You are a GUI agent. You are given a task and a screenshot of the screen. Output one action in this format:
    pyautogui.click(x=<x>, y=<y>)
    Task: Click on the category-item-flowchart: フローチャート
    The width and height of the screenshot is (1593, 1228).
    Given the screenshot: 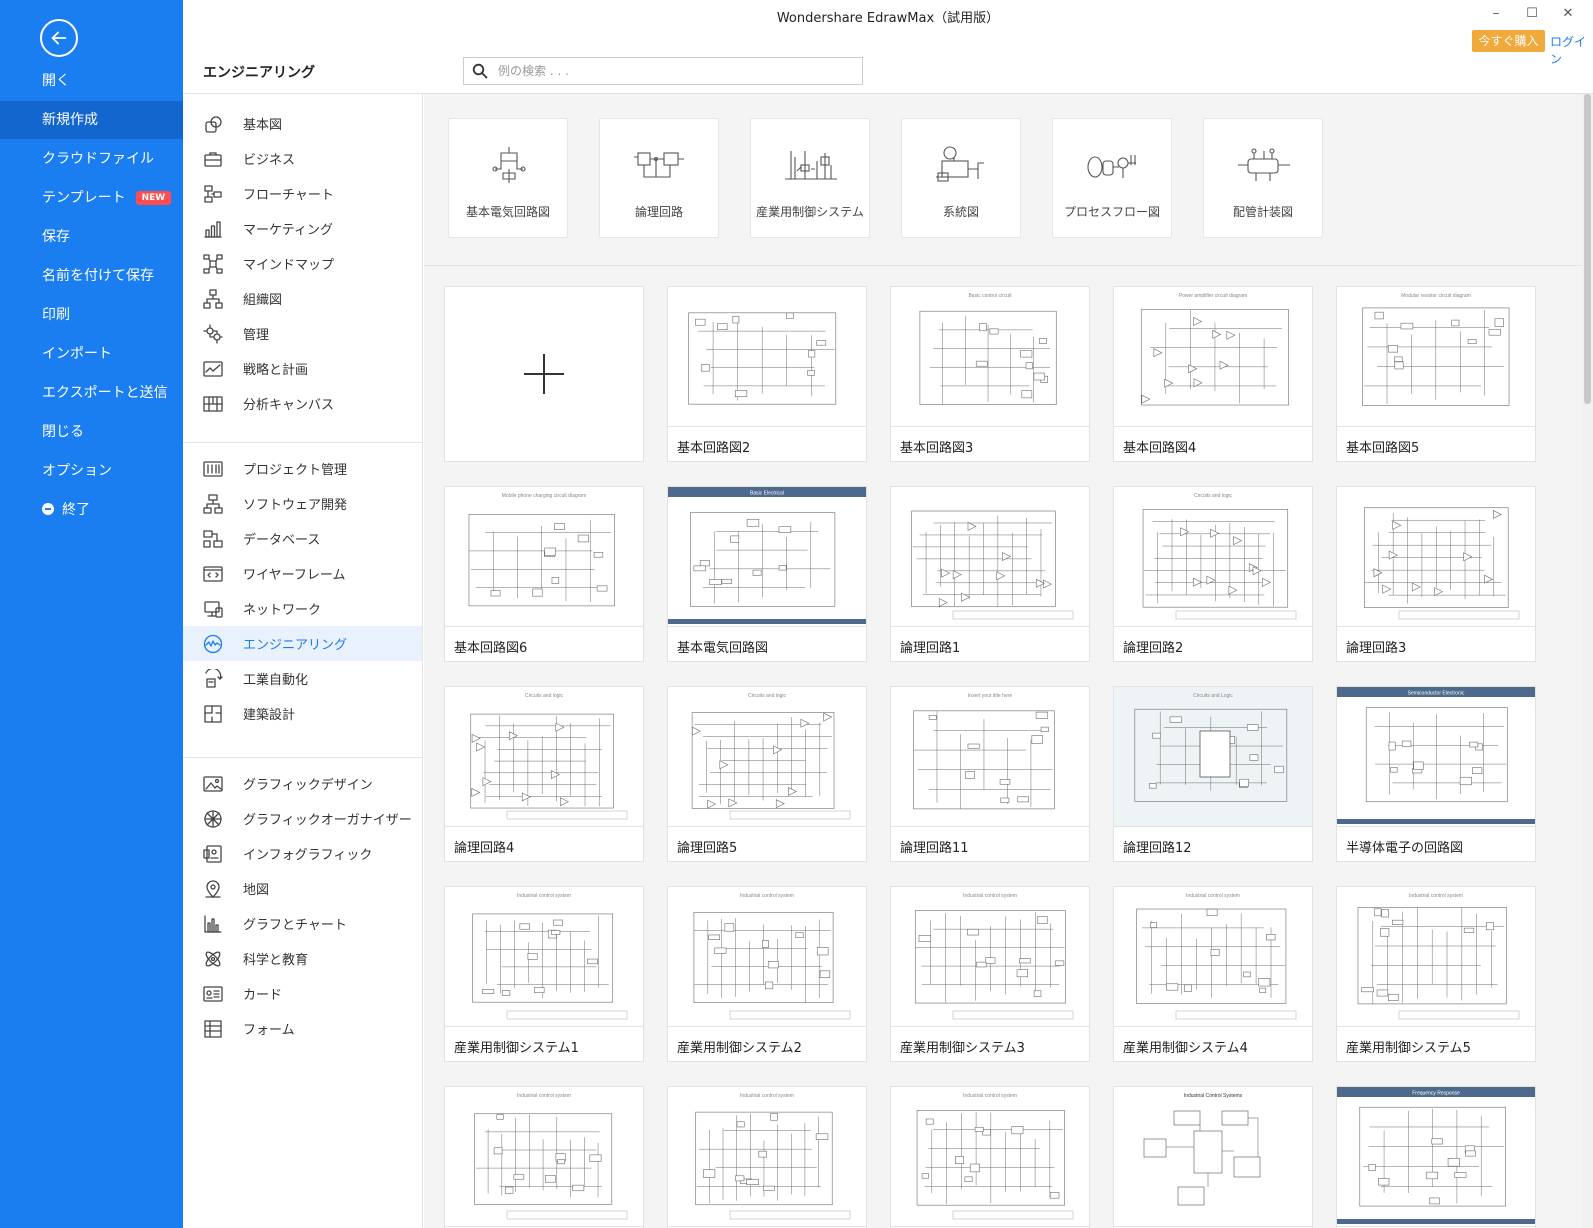 What is the action you would take?
    pyautogui.click(x=302, y=193)
    